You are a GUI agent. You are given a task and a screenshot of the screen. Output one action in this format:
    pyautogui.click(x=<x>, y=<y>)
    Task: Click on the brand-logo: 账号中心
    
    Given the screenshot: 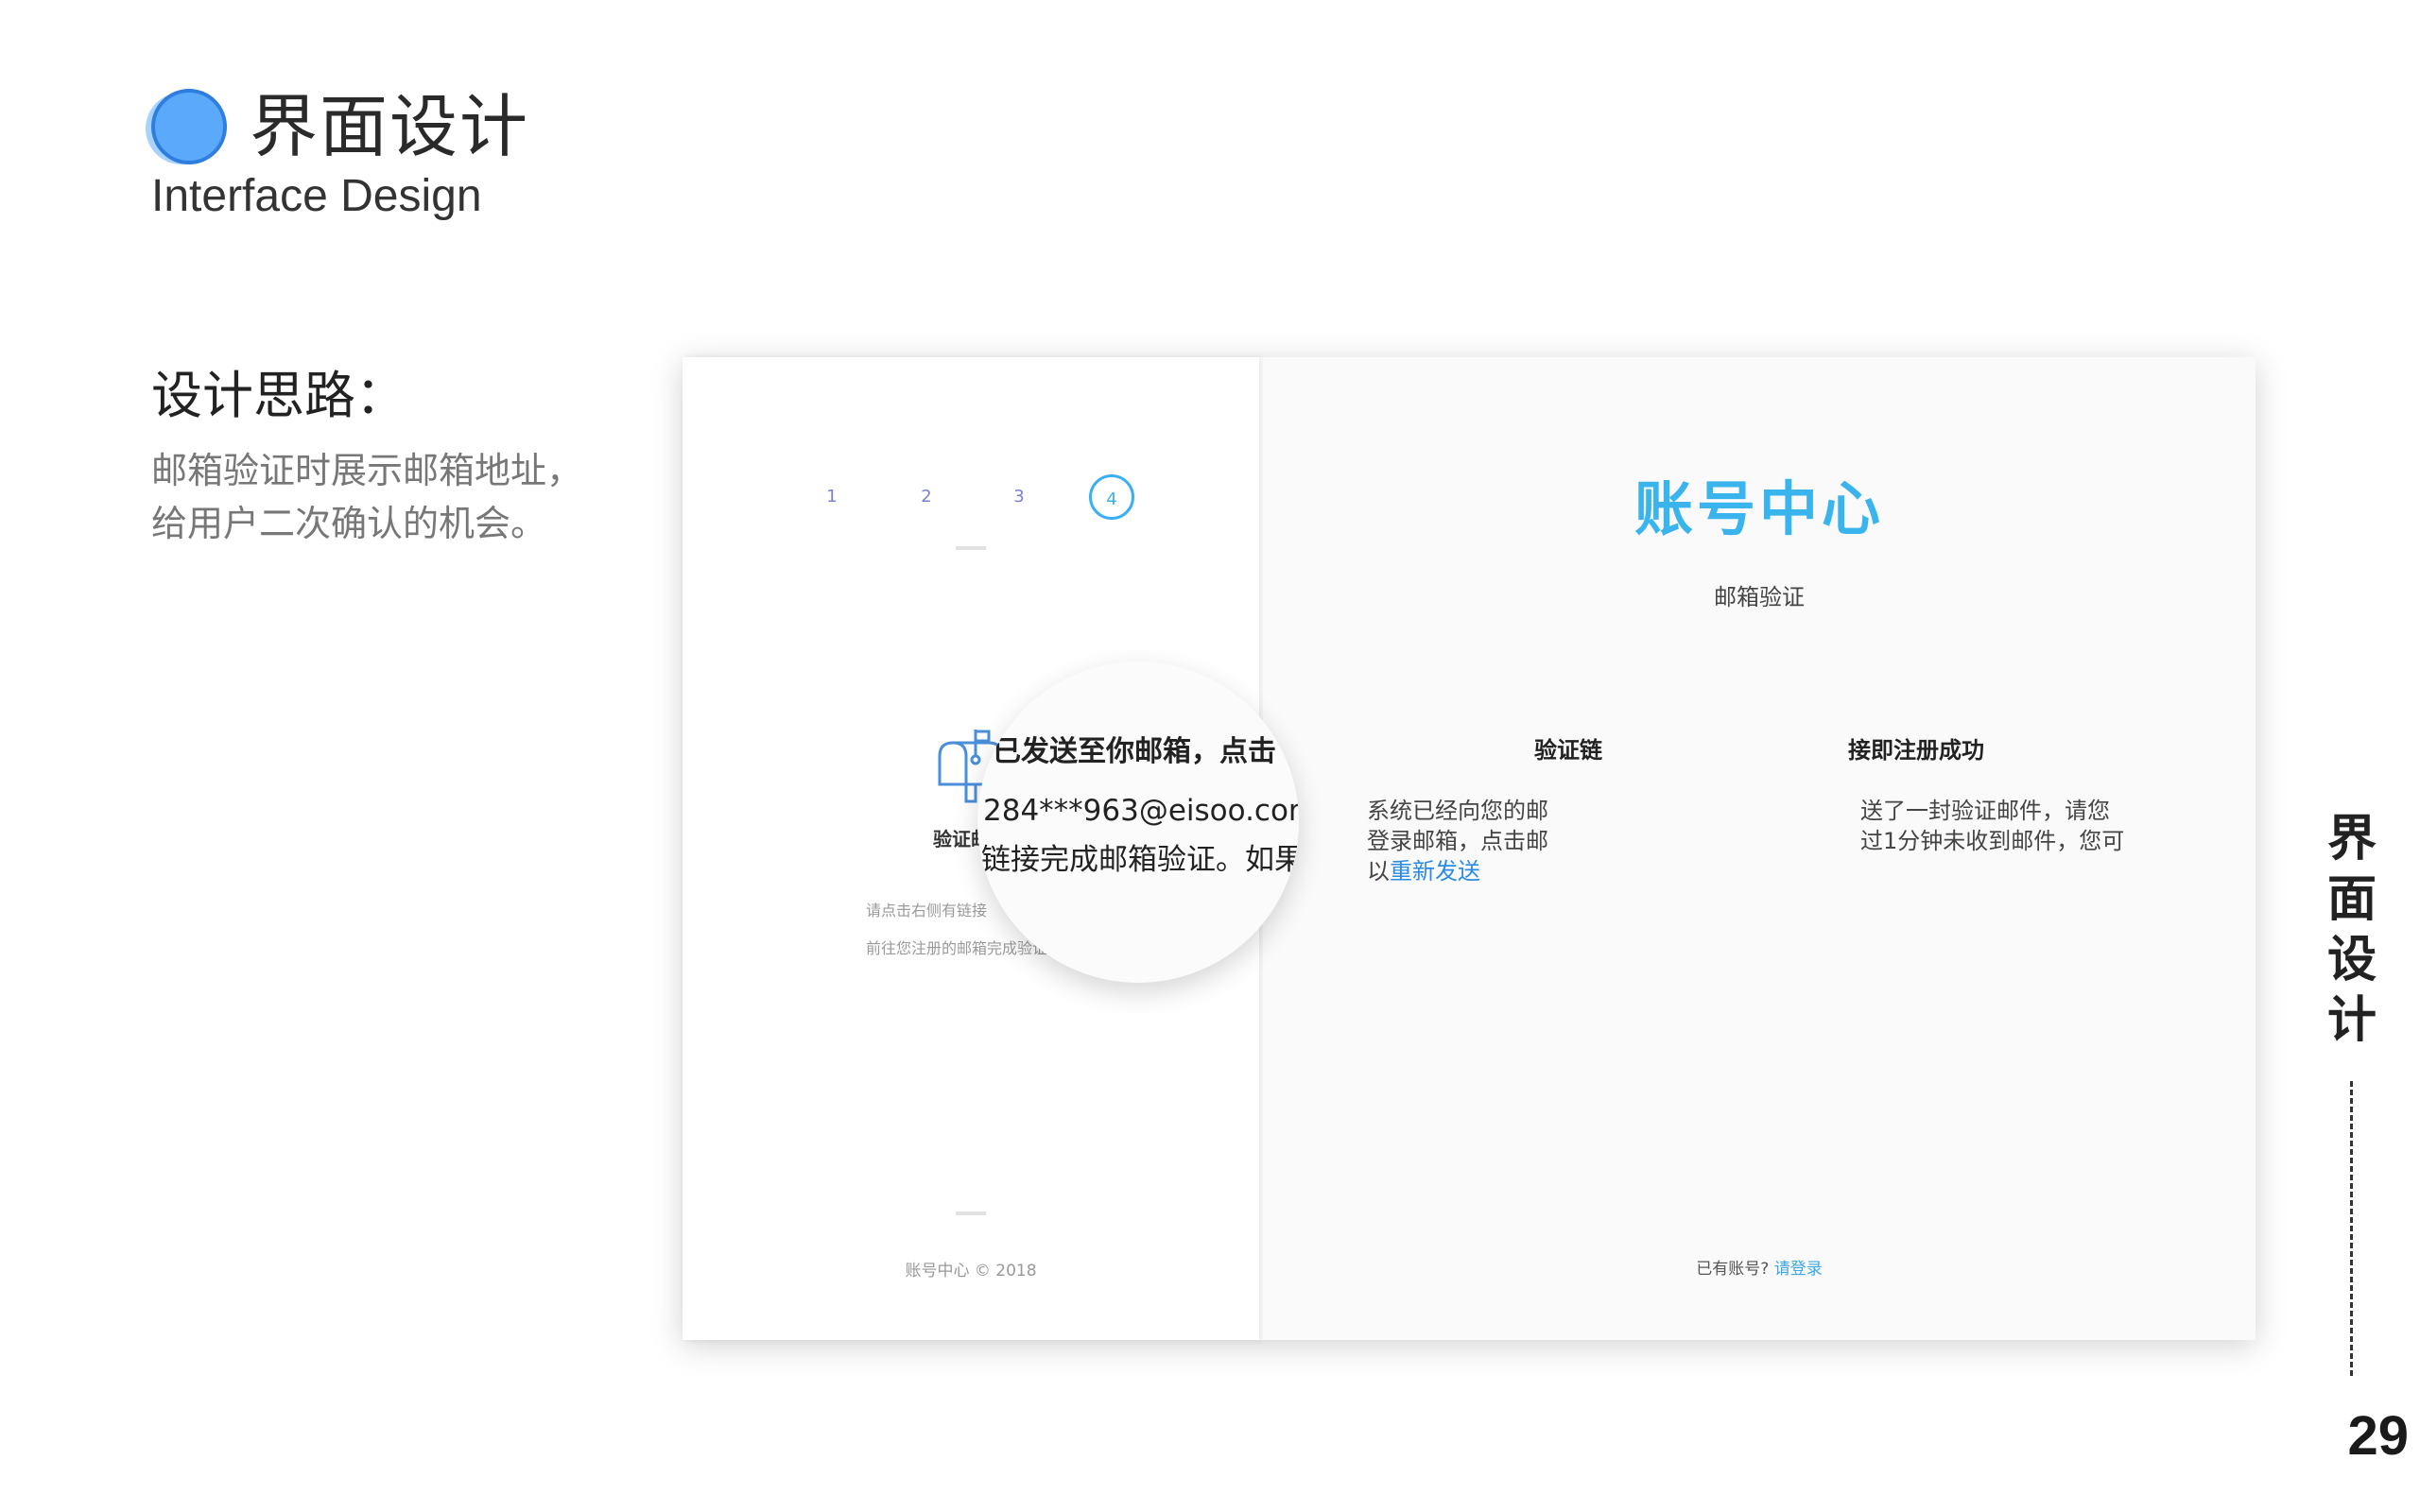 What is the action you would take?
    pyautogui.click(x=1759, y=508)
    